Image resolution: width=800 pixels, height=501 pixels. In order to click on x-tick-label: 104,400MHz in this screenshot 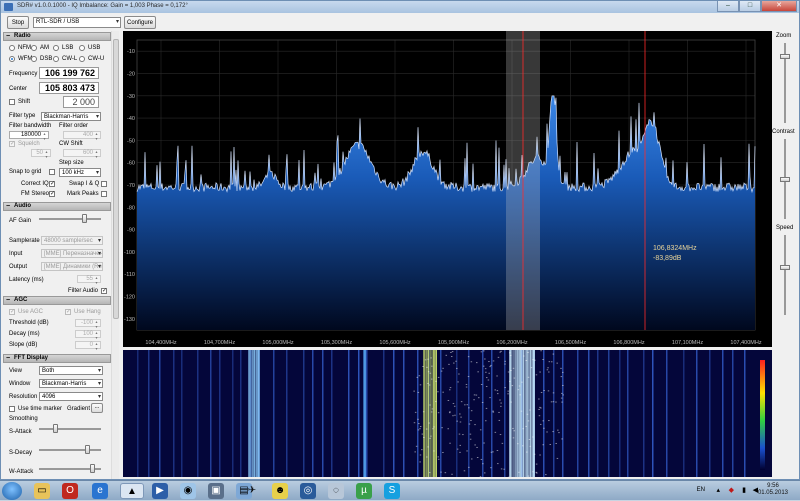, I will do `click(160, 343)`.